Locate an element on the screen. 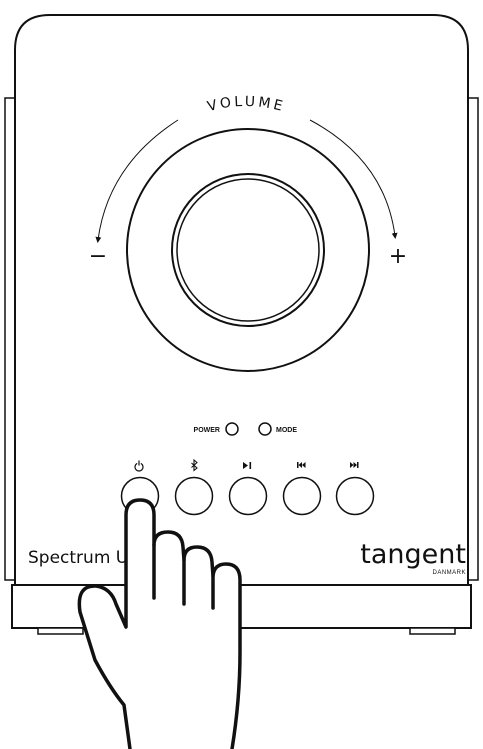 The height and width of the screenshot is (749, 483). mode-indicator-label: MODE is located at coordinates (286, 430).